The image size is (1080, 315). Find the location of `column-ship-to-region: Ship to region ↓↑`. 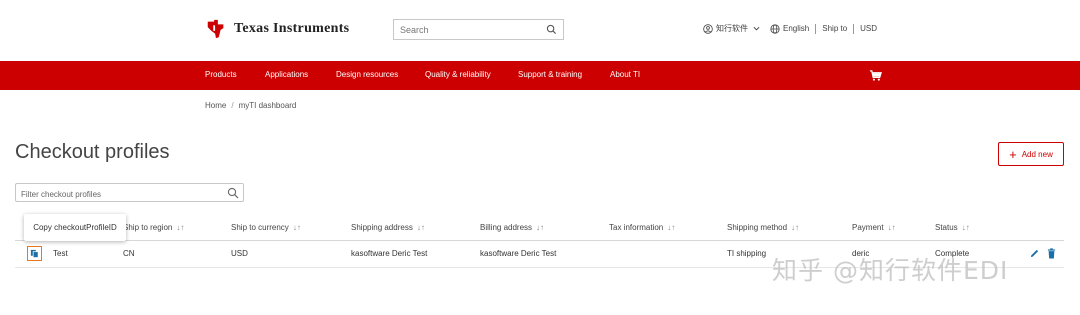

column-ship-to-region: Ship to region ↓↑ is located at coordinates (153, 227).